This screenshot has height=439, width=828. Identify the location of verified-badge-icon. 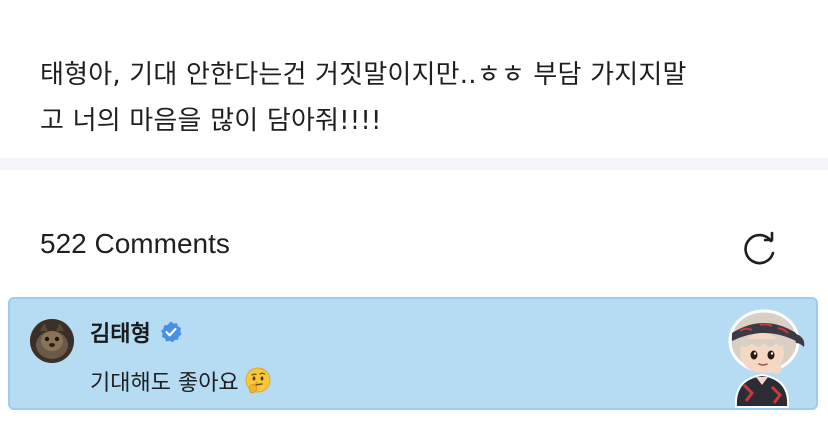
(171, 332).